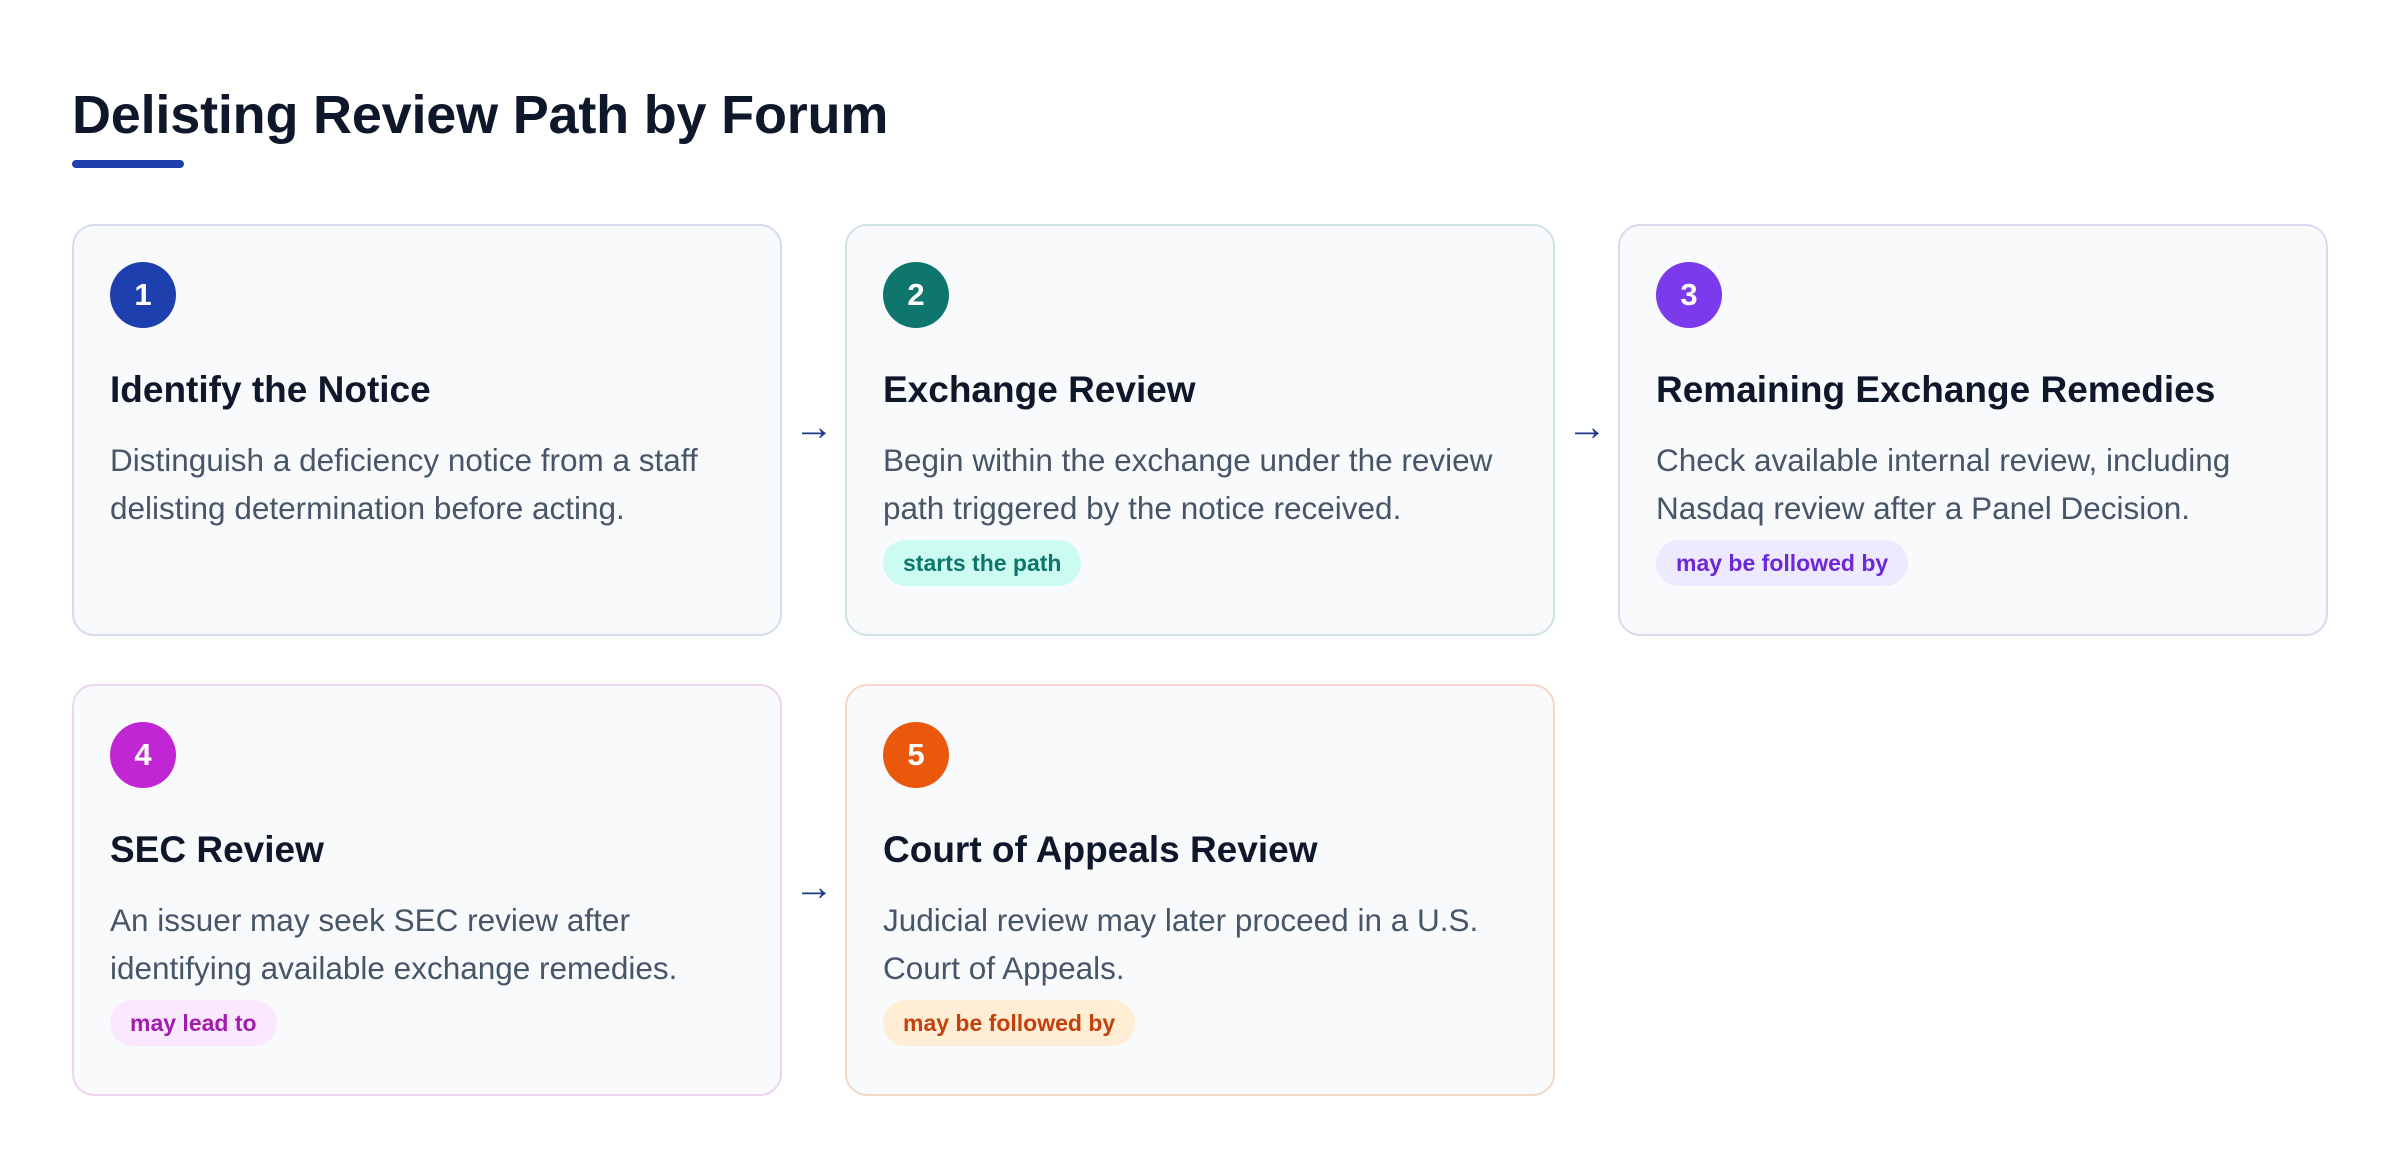  What do you see at coordinates (143, 295) in the screenshot?
I see `step-number-badge: 1` at bounding box center [143, 295].